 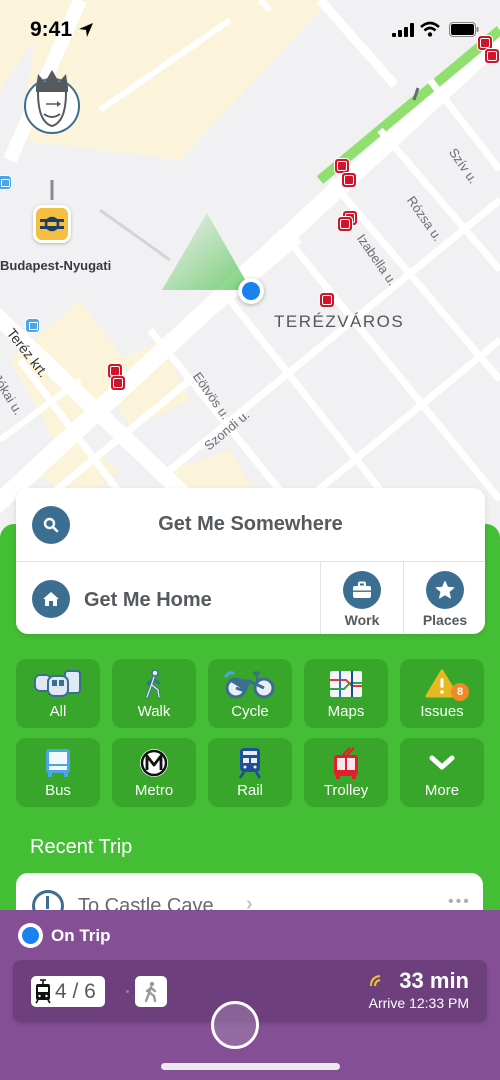 What do you see at coordinates (86, 30) in the screenshot?
I see `location-arrow-icon` at bounding box center [86, 30].